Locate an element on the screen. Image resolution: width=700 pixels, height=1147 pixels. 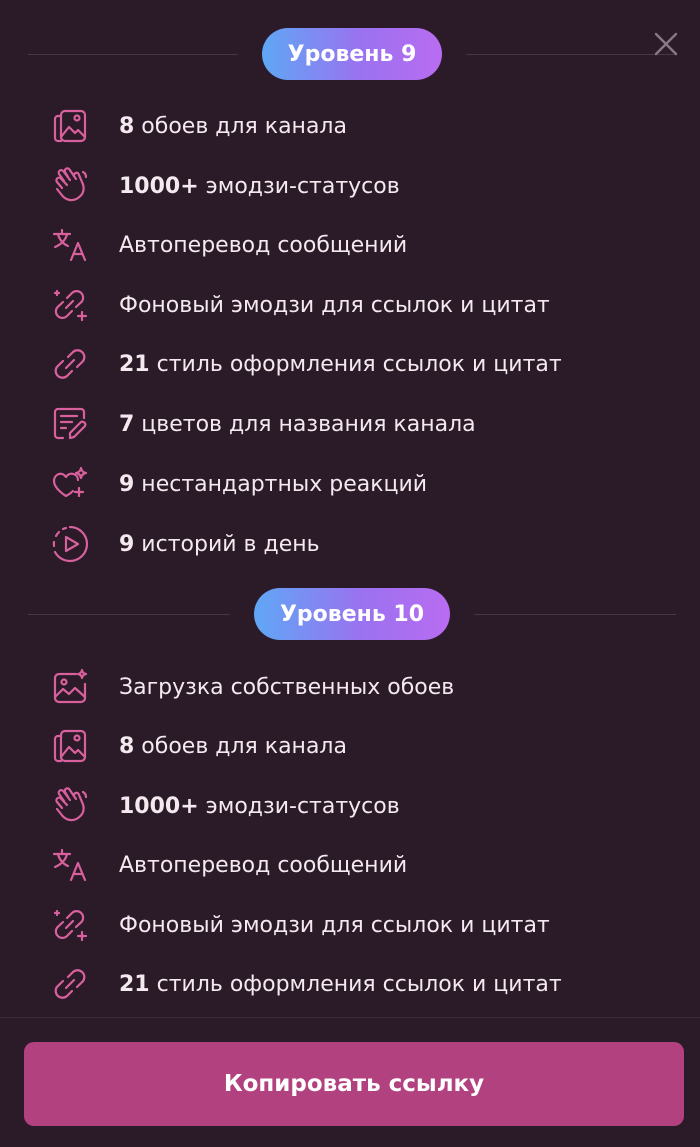
level-header: Уровень 10 is located at coordinates (352, 614).